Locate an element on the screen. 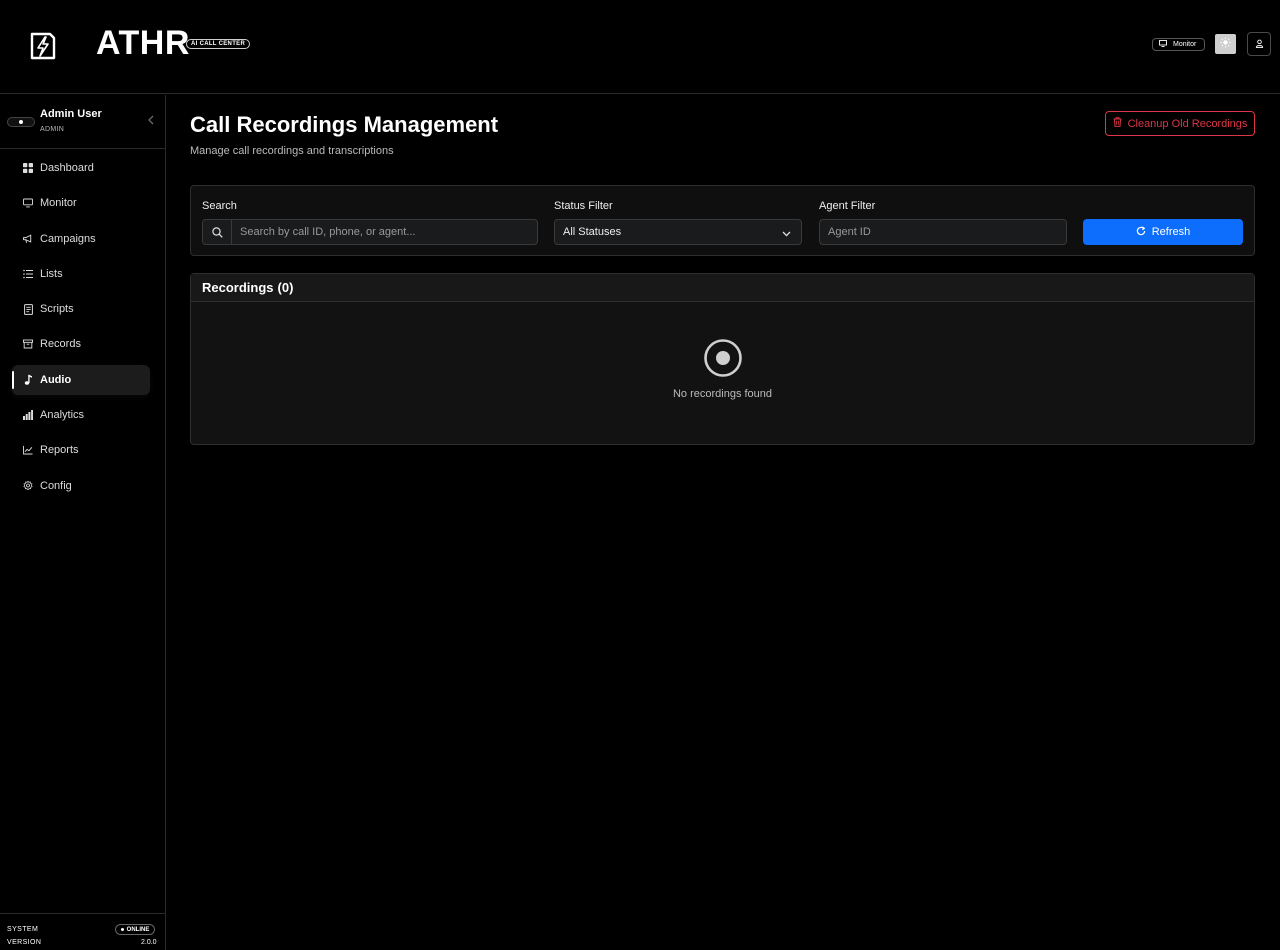 The image size is (1280, 950). sidebar-item-records: Records is located at coordinates (81, 344).